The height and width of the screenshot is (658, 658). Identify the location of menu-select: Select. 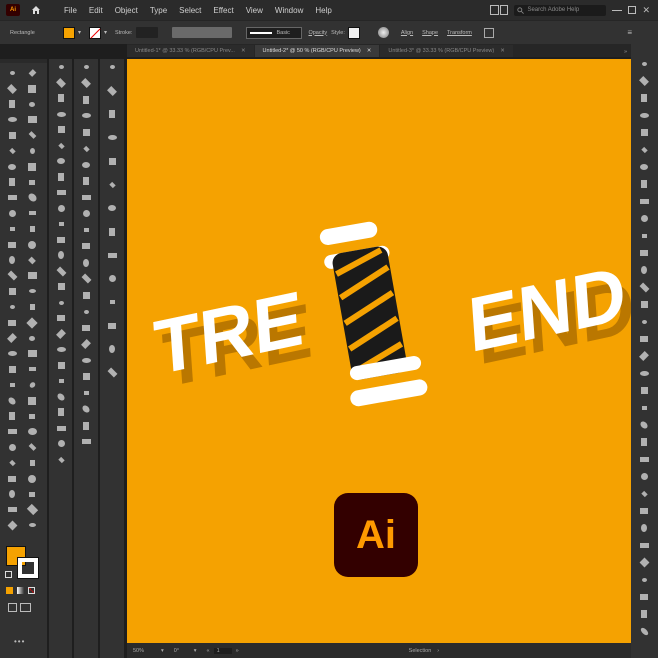
(190, 10).